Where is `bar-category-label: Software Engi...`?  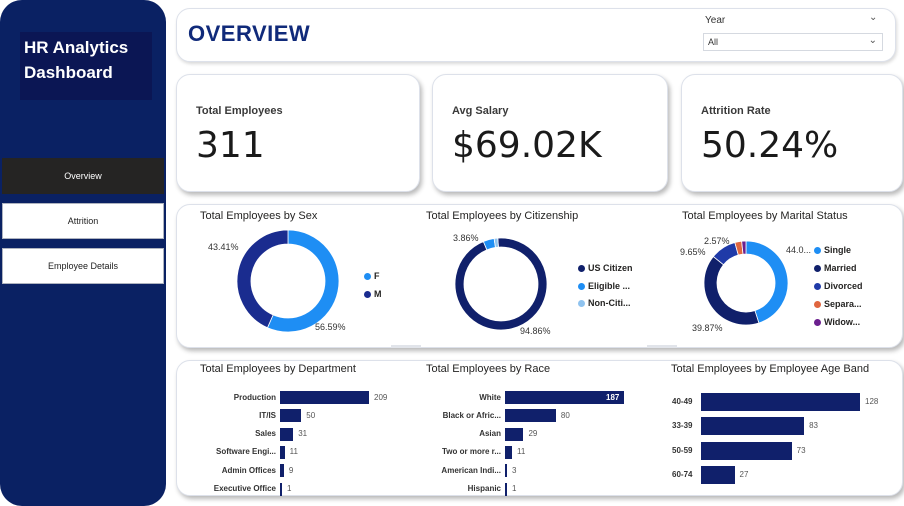 bar-category-label: Software Engi... is located at coordinates (245, 452).